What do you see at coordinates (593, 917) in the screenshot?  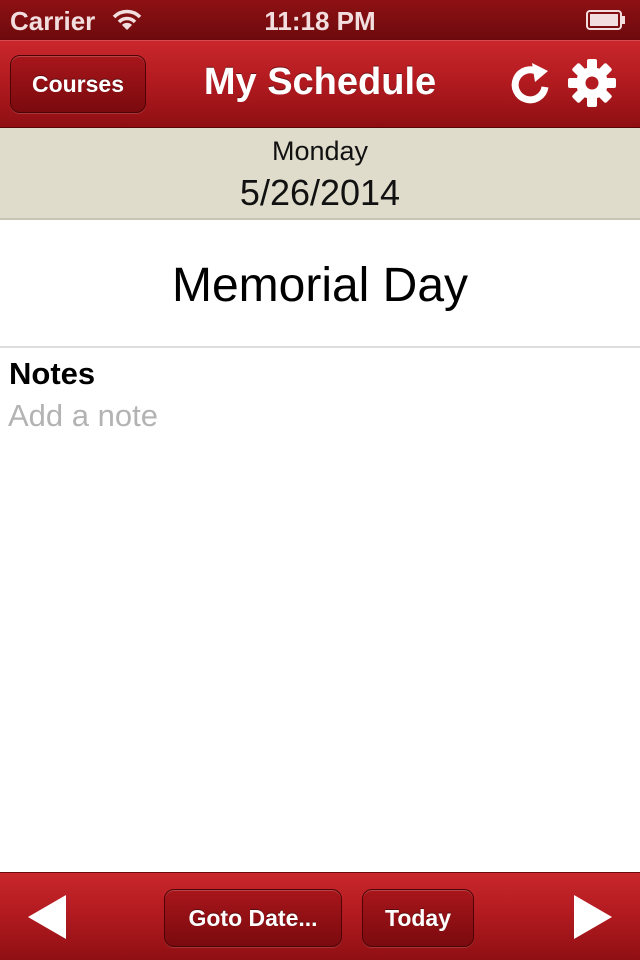 I see `next-arrow-icon` at bounding box center [593, 917].